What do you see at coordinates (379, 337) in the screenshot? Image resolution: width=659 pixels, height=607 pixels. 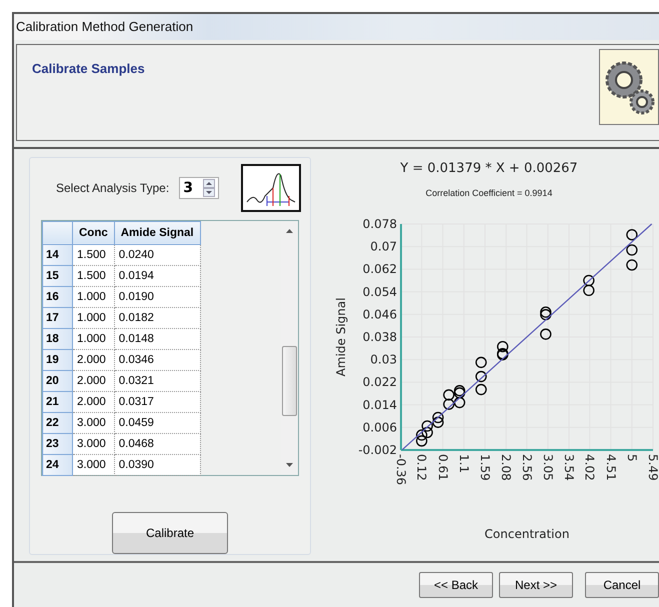 I see `y-tick-label: 0.038` at bounding box center [379, 337].